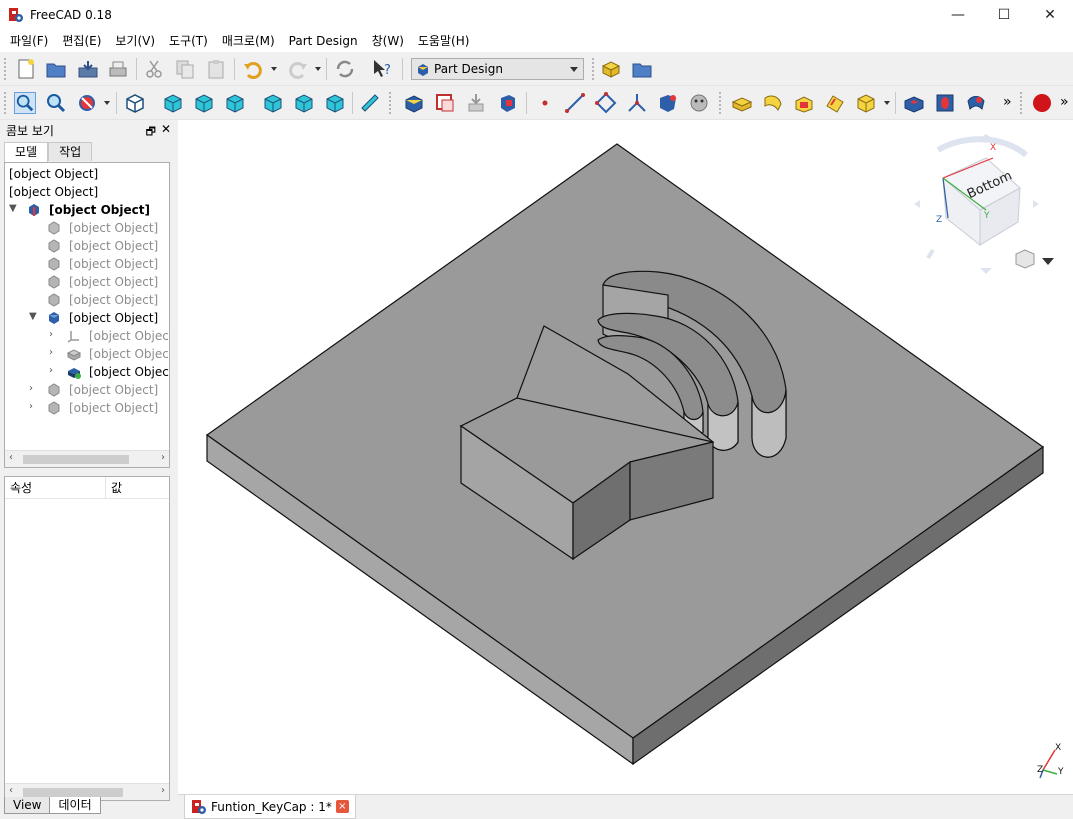  Describe the element at coordinates (75, 805) in the screenshot. I see `tab-data: 데이터` at that location.